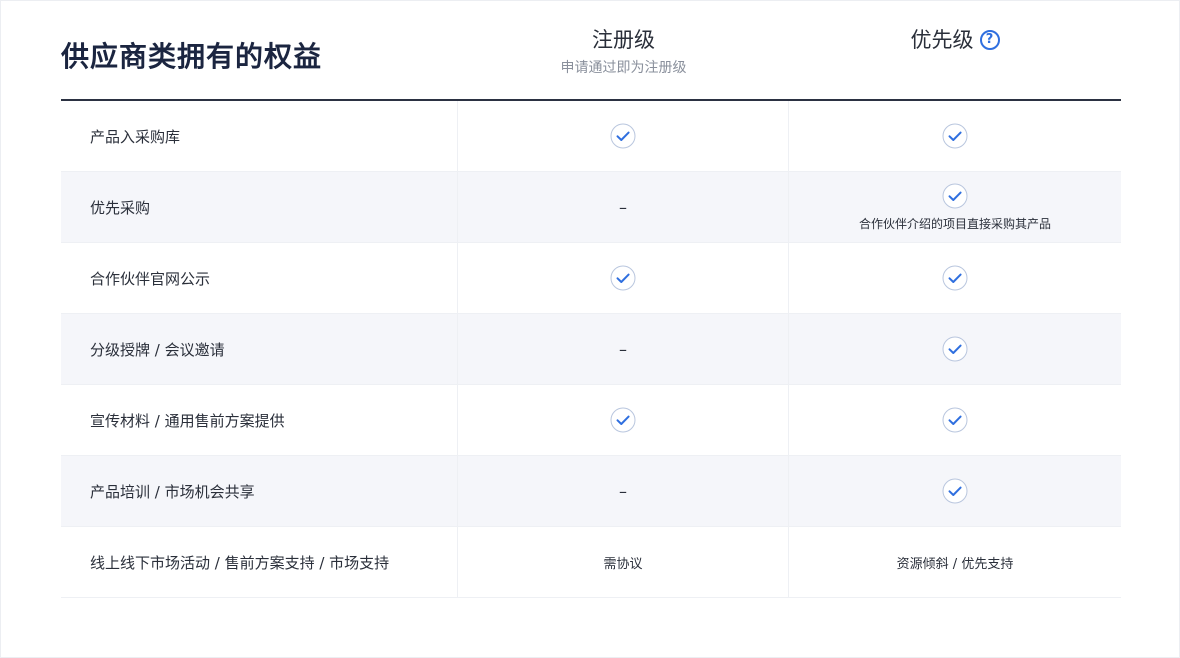 The image size is (1180, 658). I want to click on table-row: 产品入采购库, so click(591, 136).